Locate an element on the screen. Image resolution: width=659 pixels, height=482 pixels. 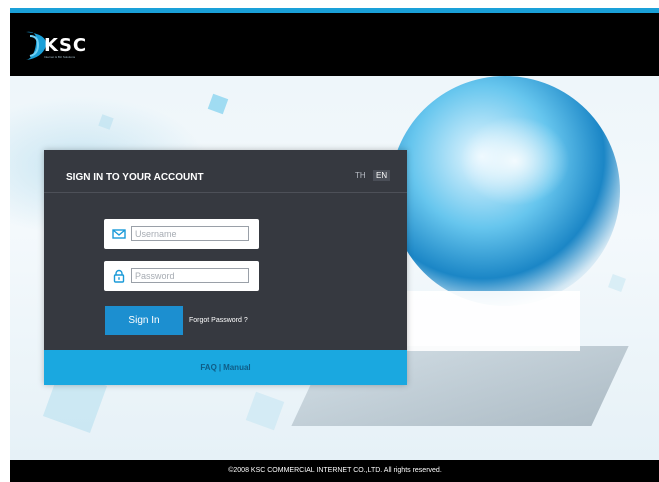
forgot-password-link: Forgot Password ? is located at coordinates (218, 320).